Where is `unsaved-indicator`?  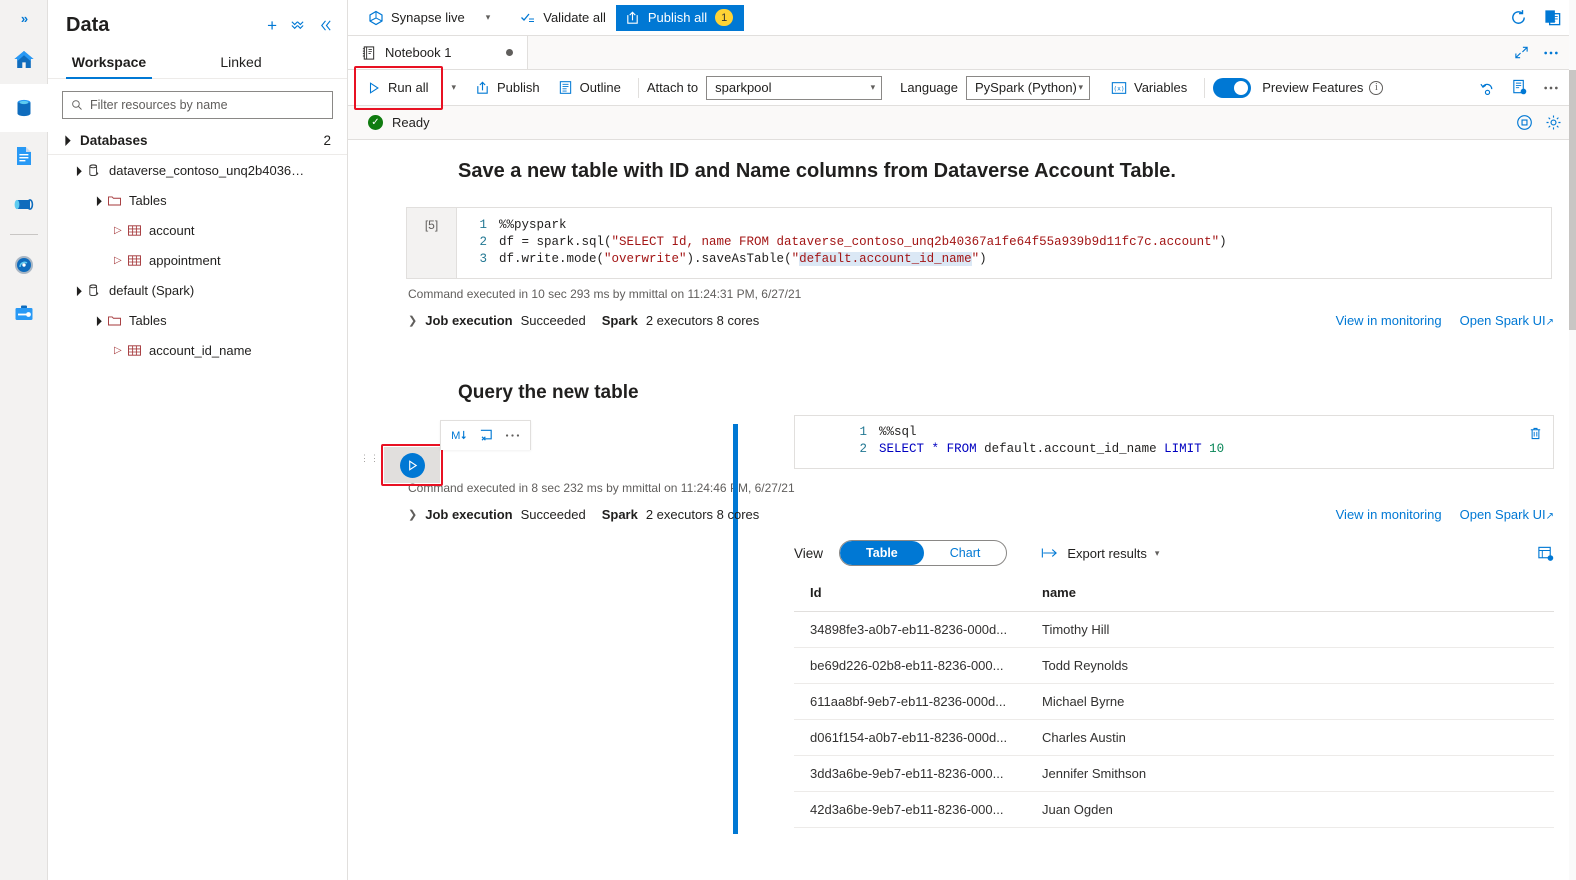
unsaved-indicator is located at coordinates (509, 52).